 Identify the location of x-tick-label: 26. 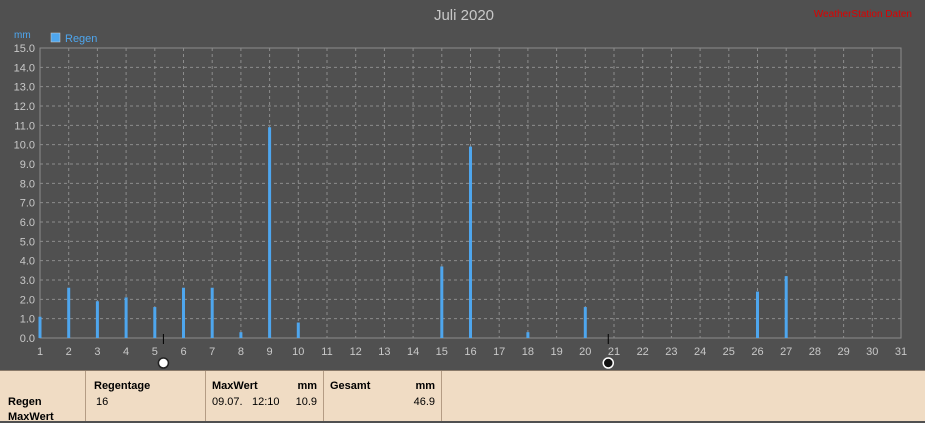
(757, 352).